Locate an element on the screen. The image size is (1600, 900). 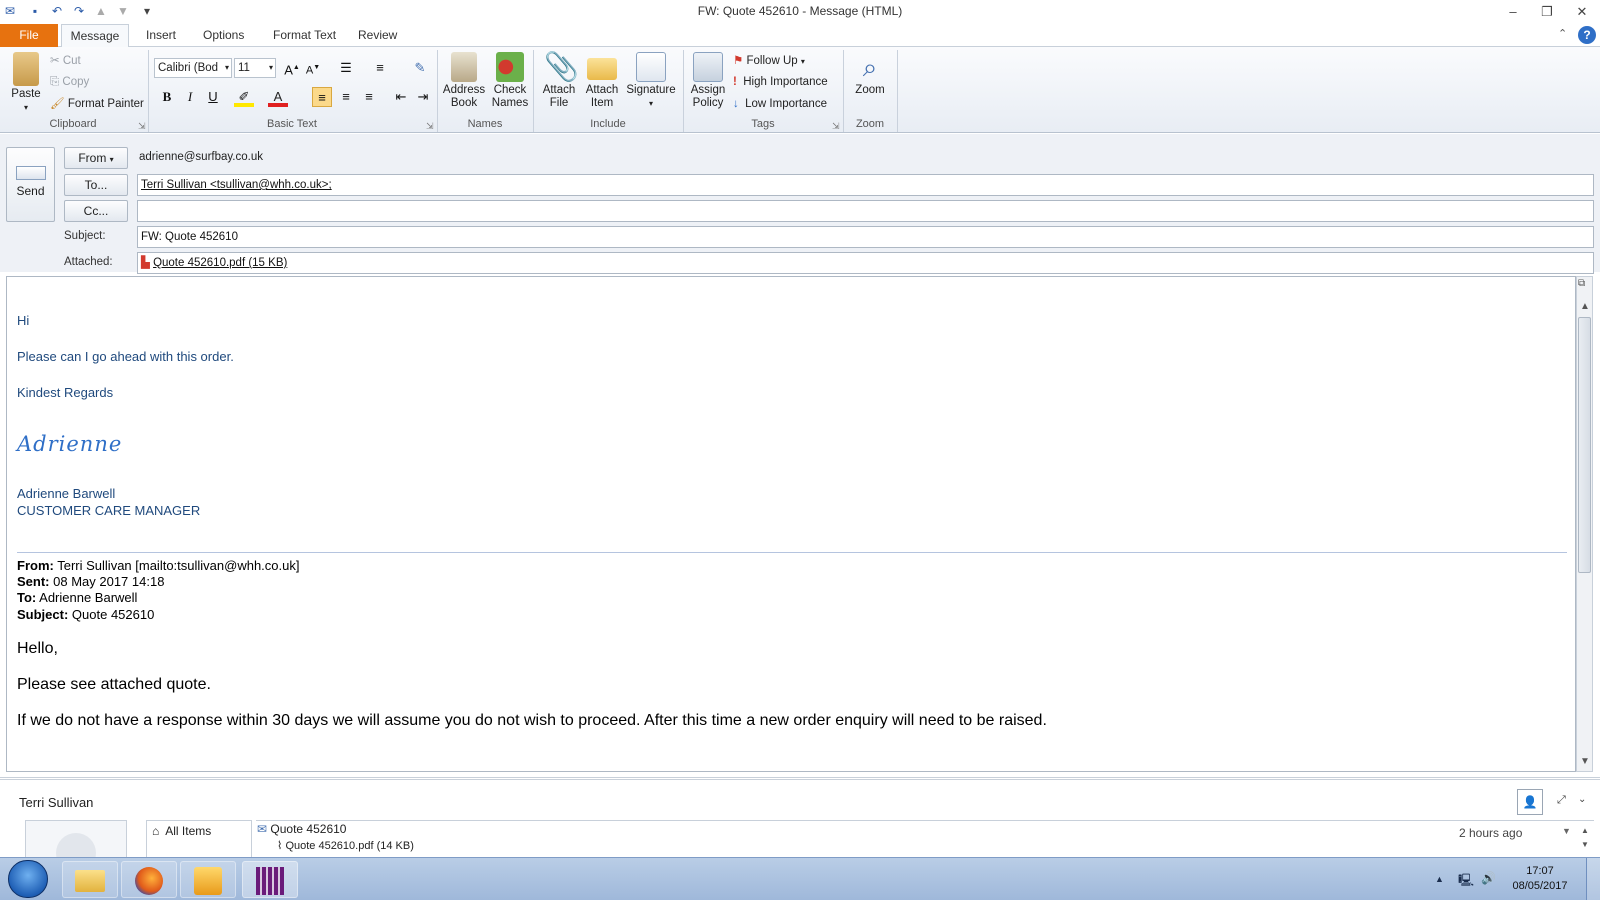
align-center-icon: ≡ is located at coordinates (346, 97).